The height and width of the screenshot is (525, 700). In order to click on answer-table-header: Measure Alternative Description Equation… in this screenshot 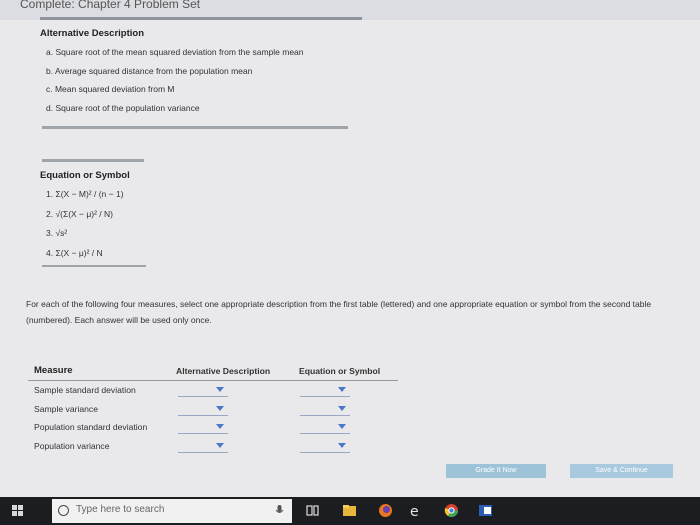, I will do `click(213, 371)`.